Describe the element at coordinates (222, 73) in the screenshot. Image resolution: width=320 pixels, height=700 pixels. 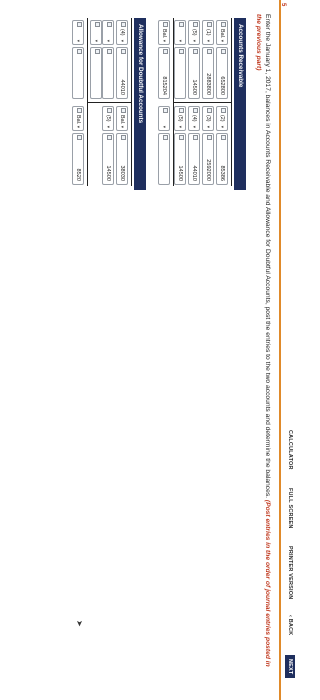
I see `ar-left-amount-1: 652800` at that location.